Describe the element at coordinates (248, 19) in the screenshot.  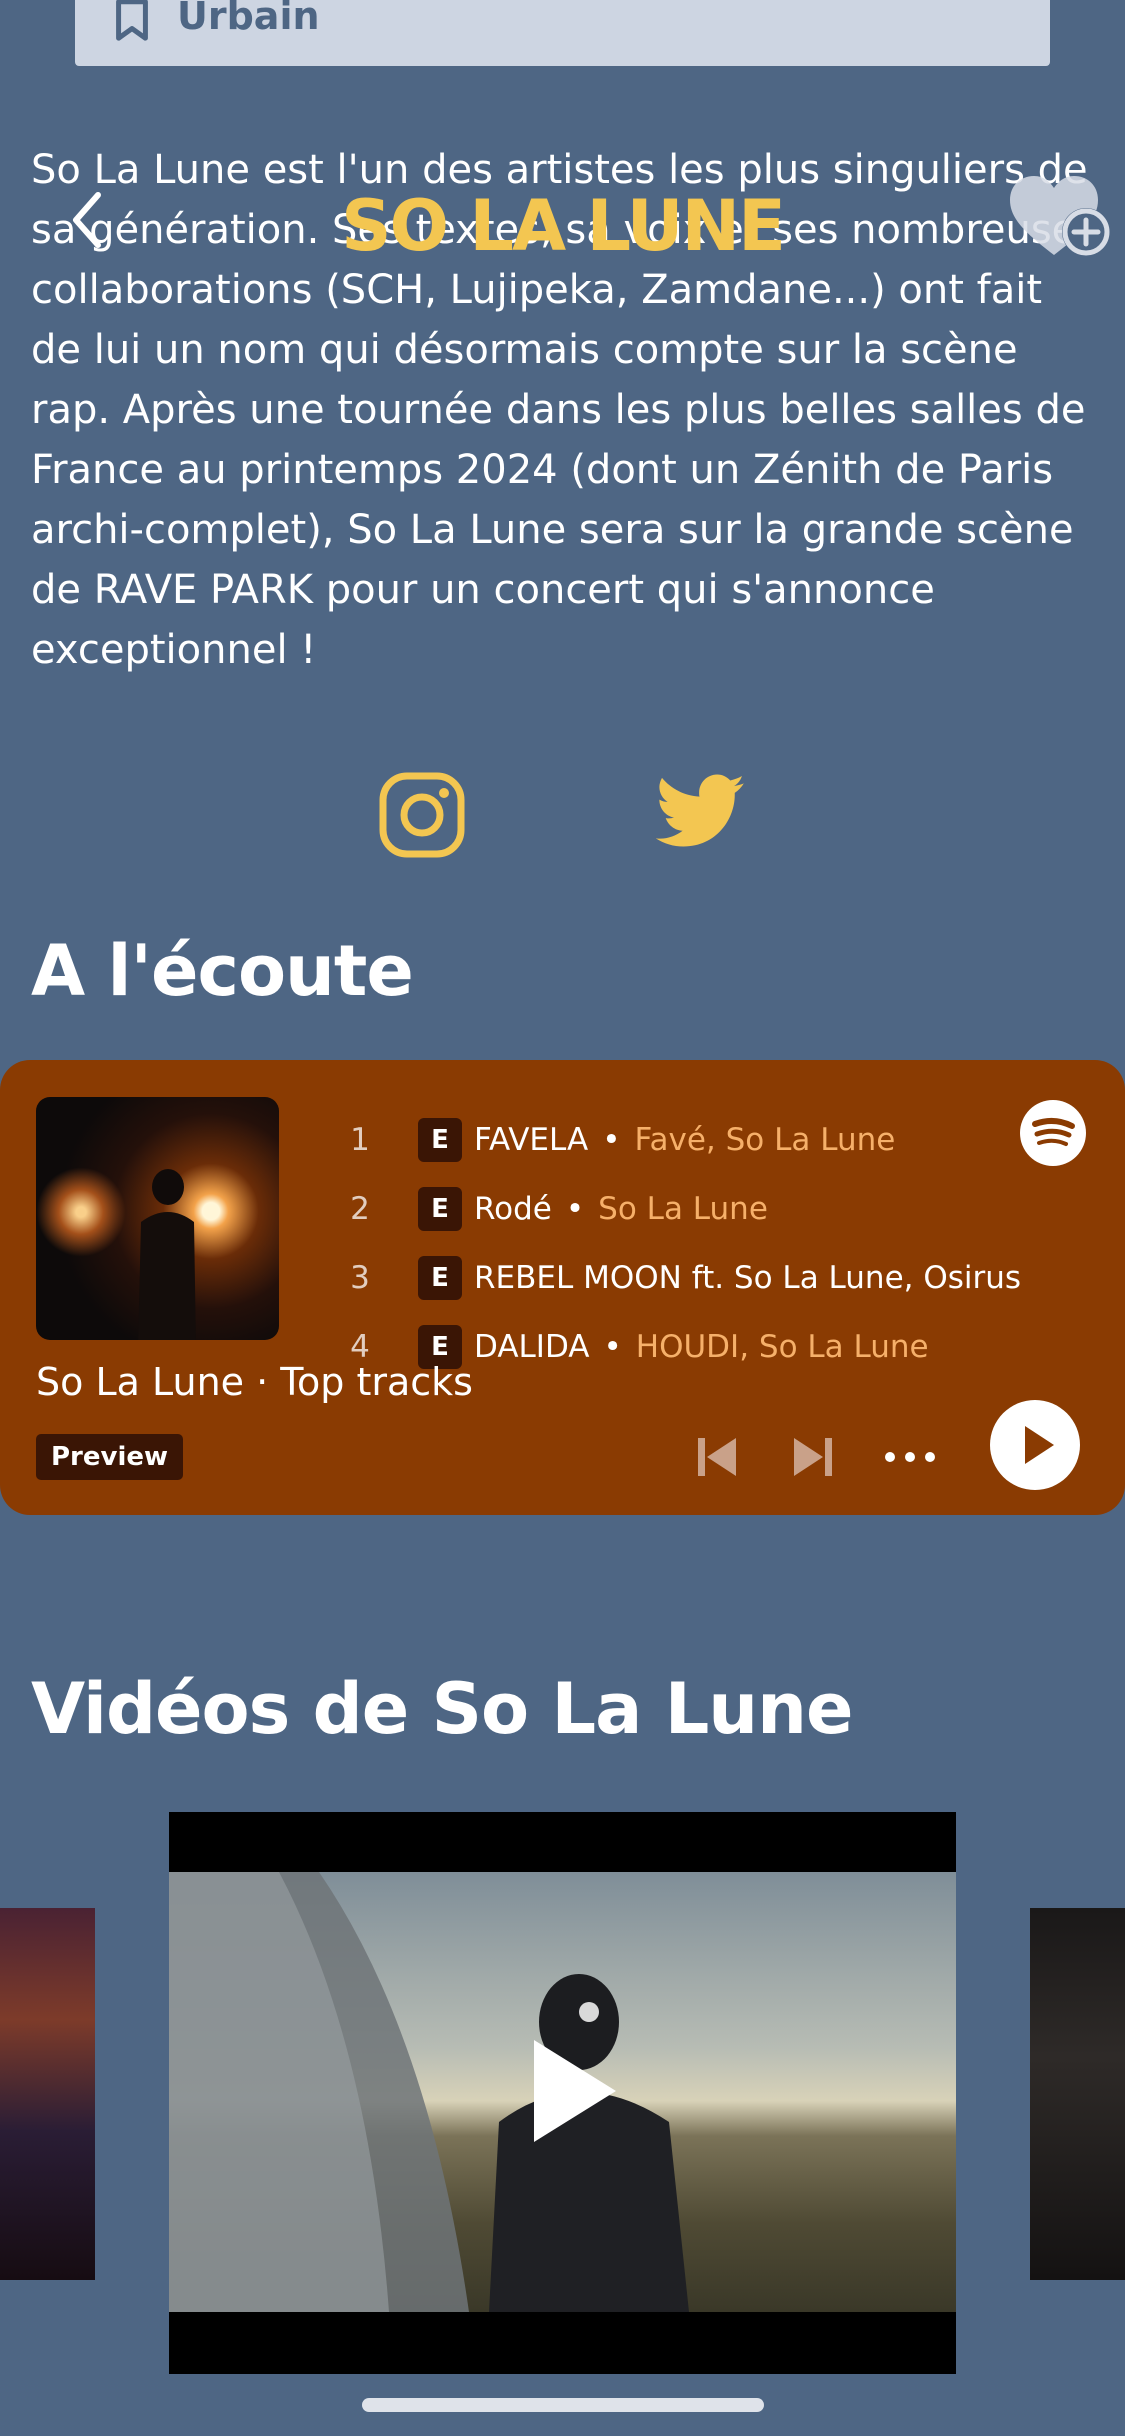
I see `tag-label: Urbain` at that location.